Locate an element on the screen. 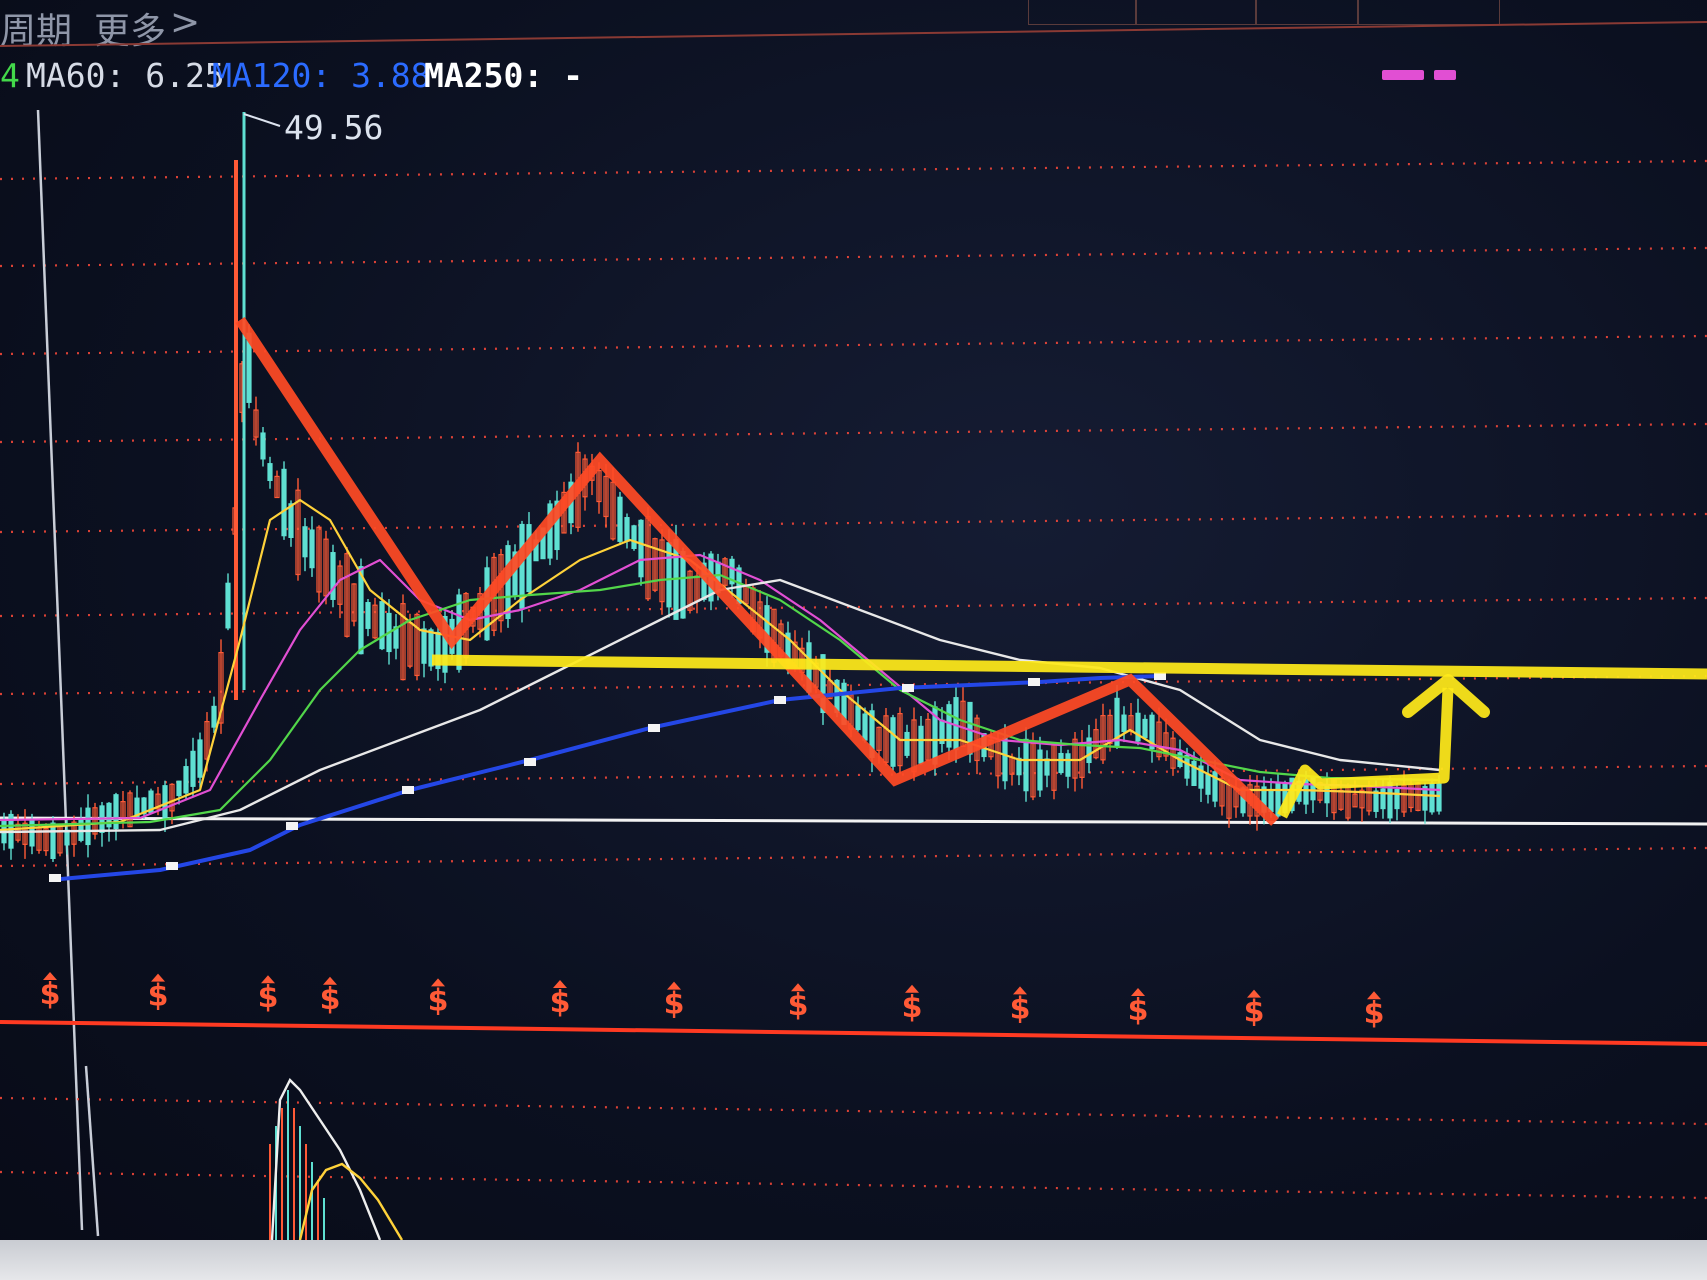 The image size is (1707, 1280). event-marker-4: $ is located at coordinates (330, 999).